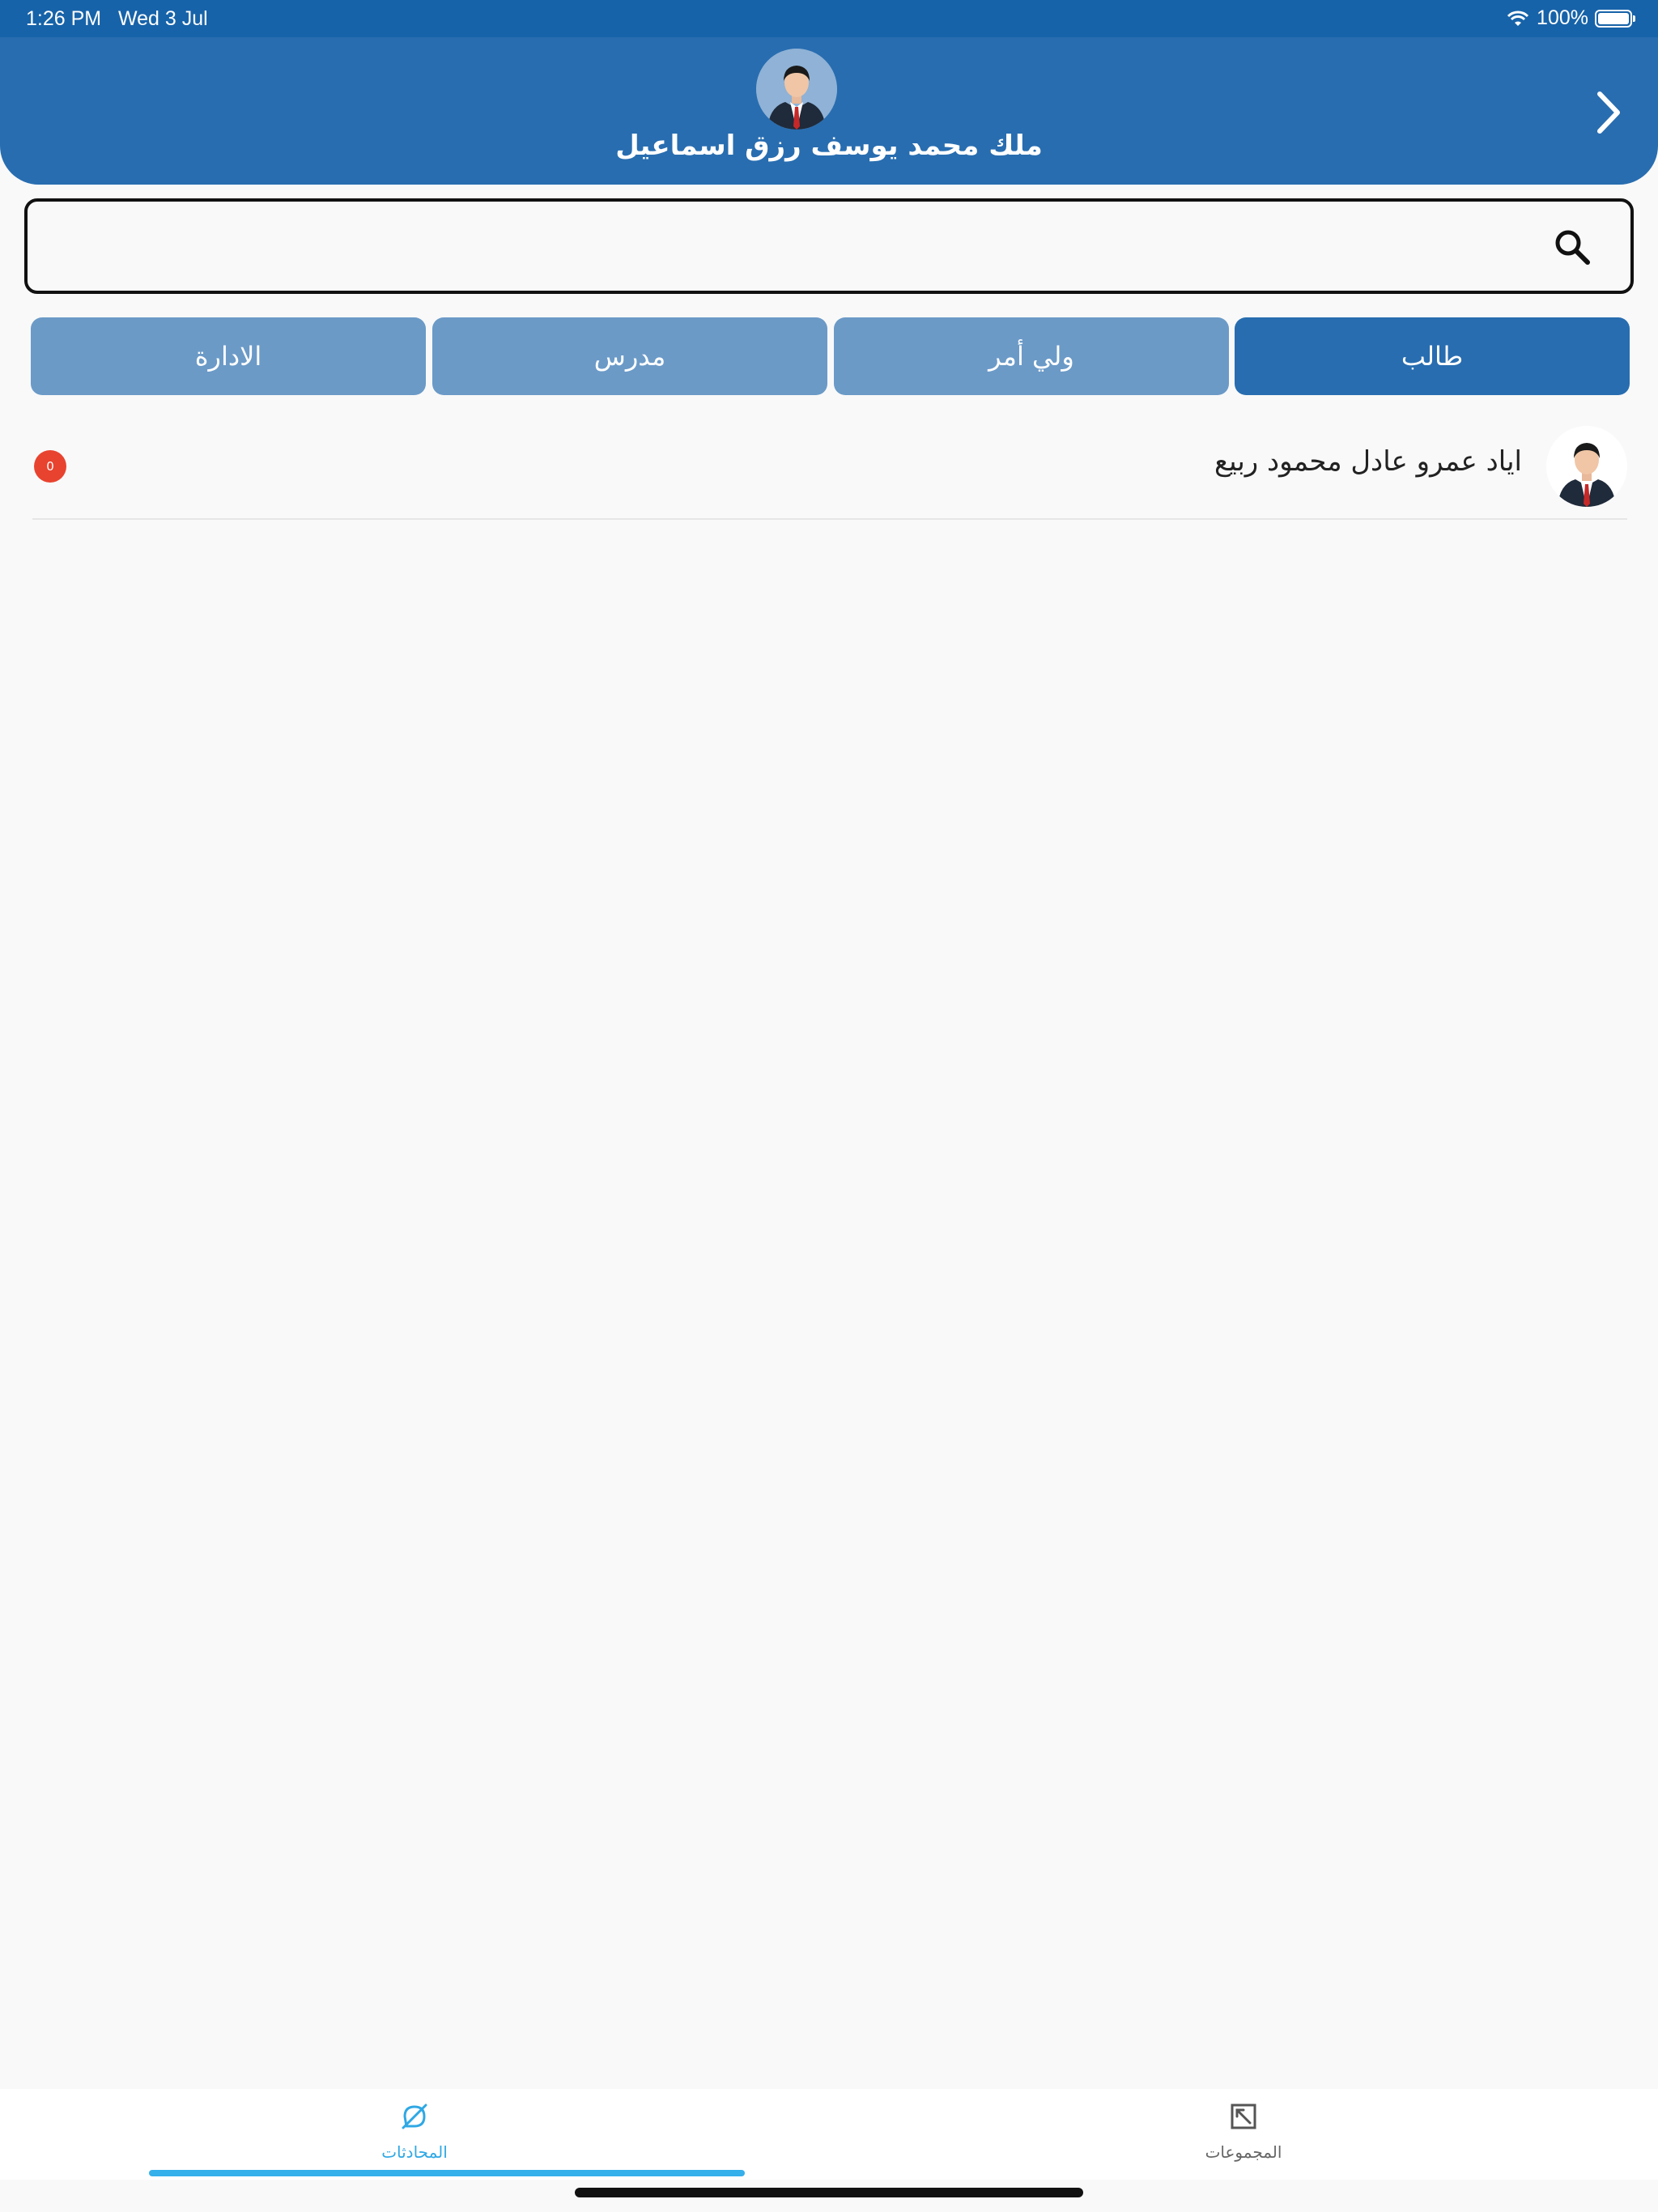  Describe the element at coordinates (829, 471) in the screenshot. I see `chat-list-item: اياد عمرو عادل محمود ربيع 0` at that location.